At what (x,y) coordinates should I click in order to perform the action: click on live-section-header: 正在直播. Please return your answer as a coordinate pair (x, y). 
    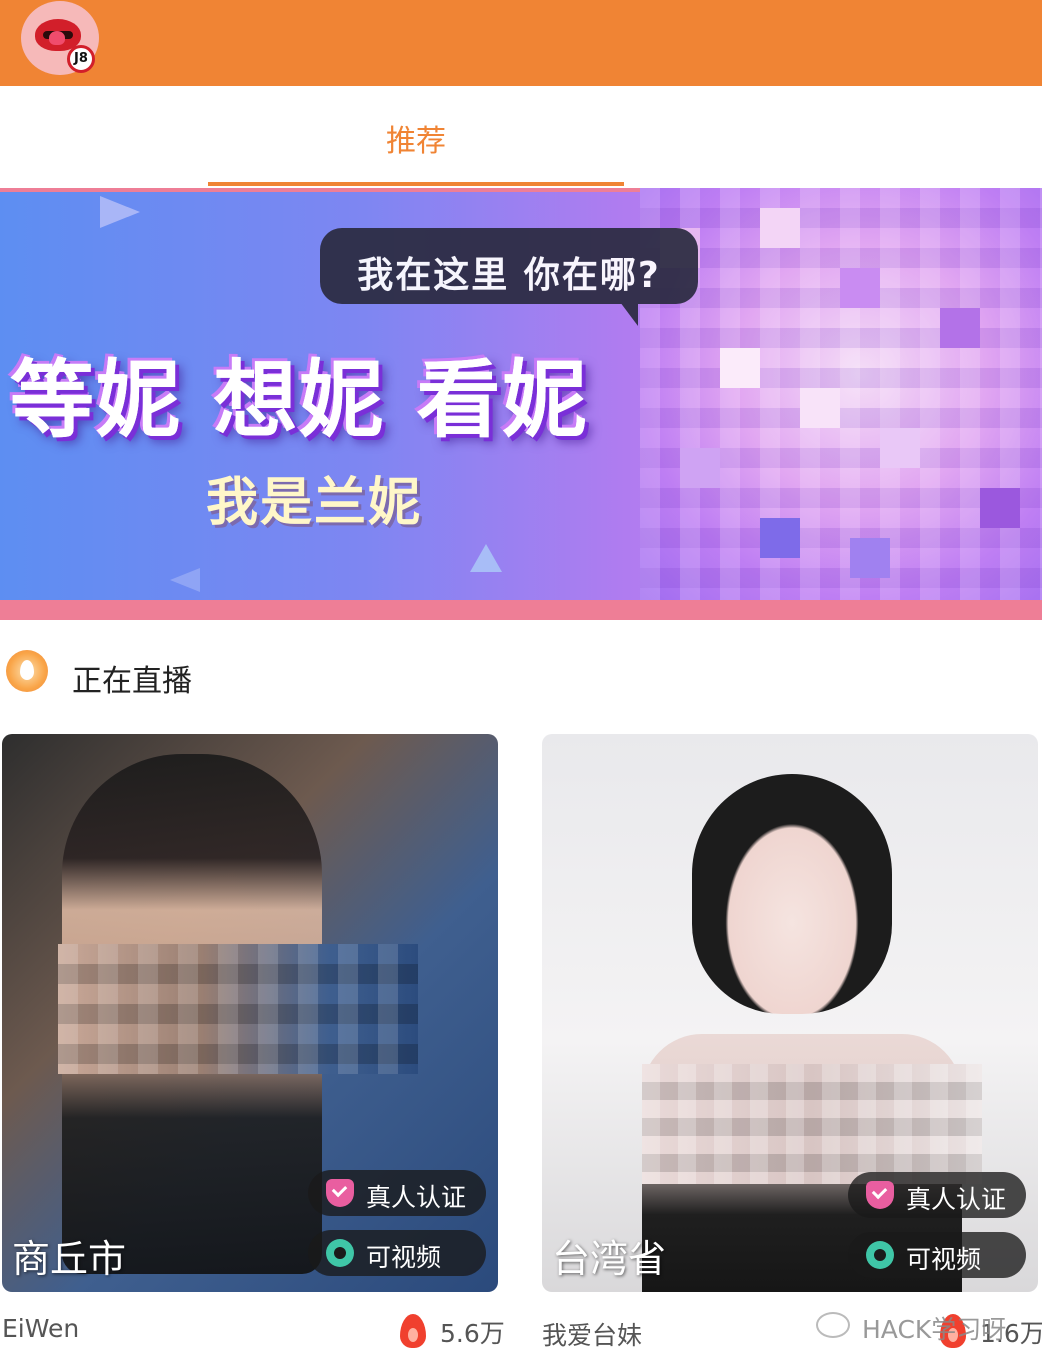
    Looking at the image, I should click on (521, 675).